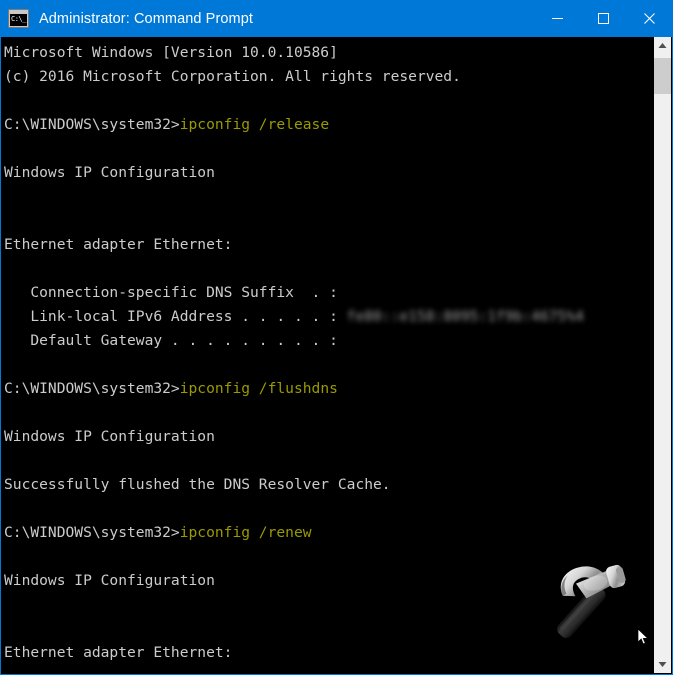 This screenshot has width=673, height=675. I want to click on console-text: Connection-specific DNS Suffix . :, so click(175, 292).